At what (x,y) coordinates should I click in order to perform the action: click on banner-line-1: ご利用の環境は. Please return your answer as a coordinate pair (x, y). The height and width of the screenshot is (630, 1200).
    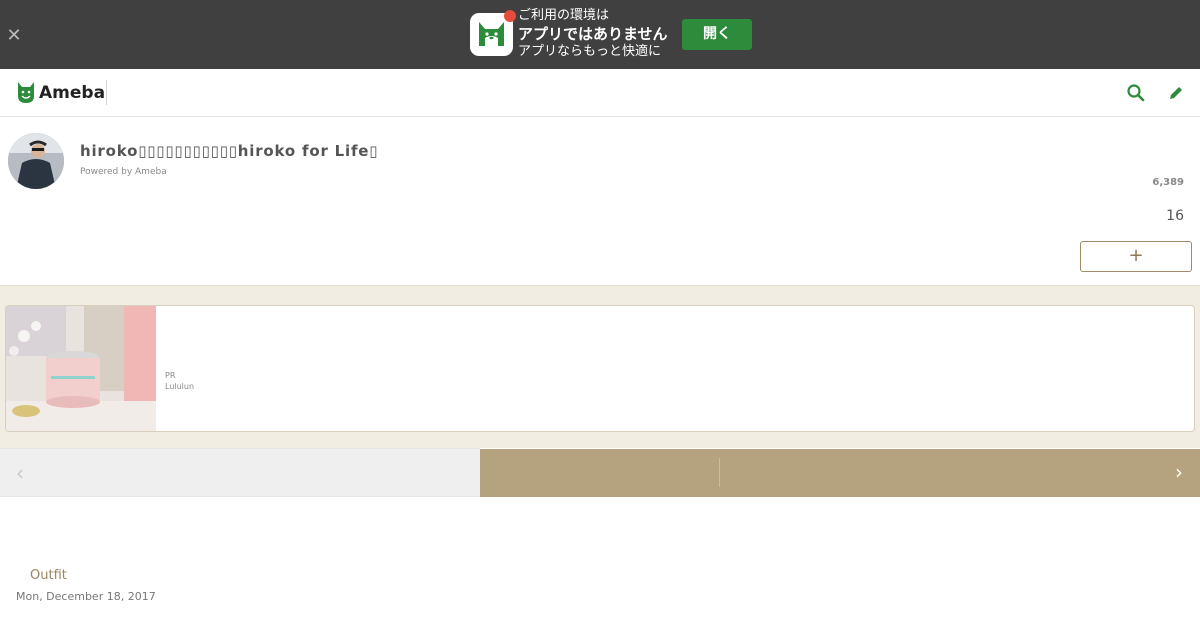
    Looking at the image, I should click on (564, 15).